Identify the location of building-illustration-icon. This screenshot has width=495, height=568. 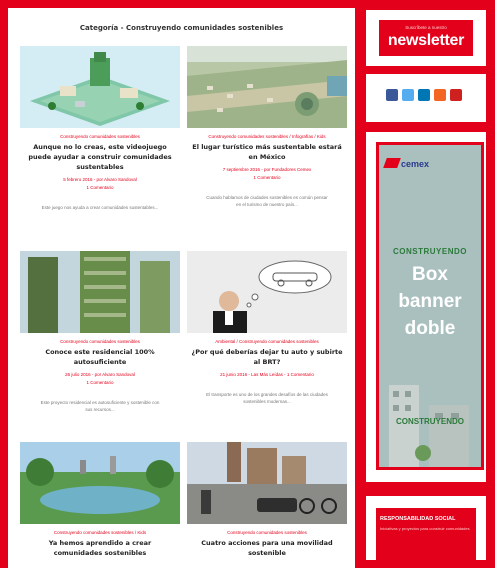
(429, 426).